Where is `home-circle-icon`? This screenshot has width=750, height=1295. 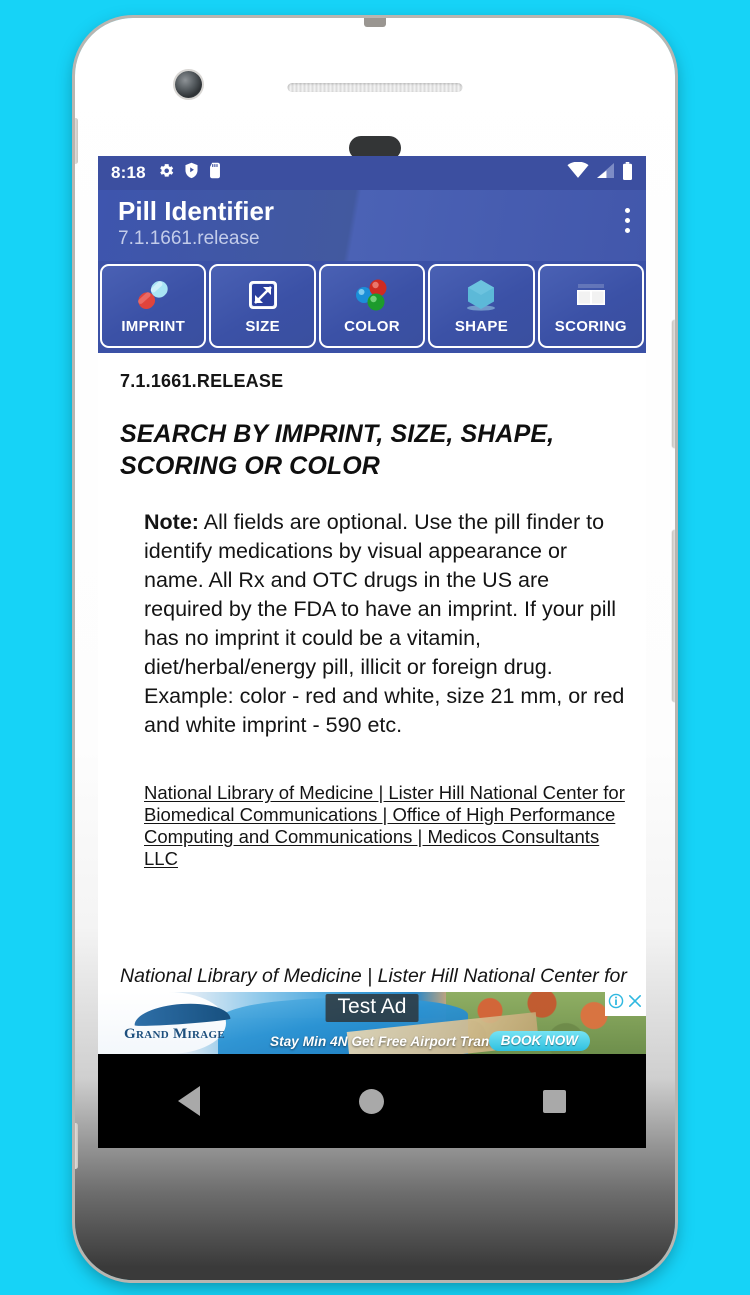
home-circle-icon is located at coordinates (372, 1101).